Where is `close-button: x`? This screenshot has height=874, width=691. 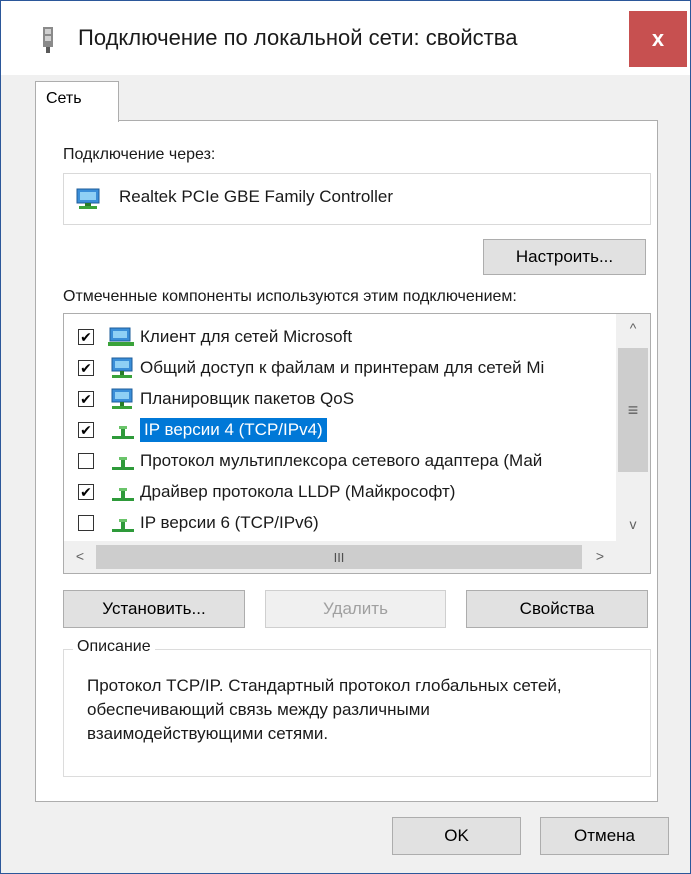 close-button: x is located at coordinates (658, 39).